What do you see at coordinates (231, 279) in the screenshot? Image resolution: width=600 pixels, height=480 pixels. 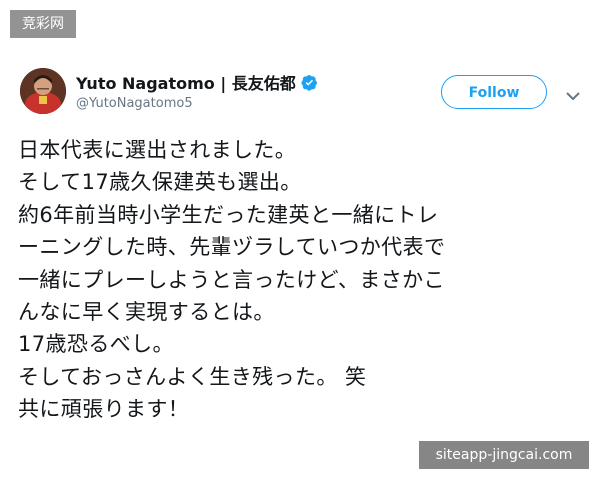 I see `tweet-line: 一緒にプレーしようと言ったけど、まさかこ` at bounding box center [231, 279].